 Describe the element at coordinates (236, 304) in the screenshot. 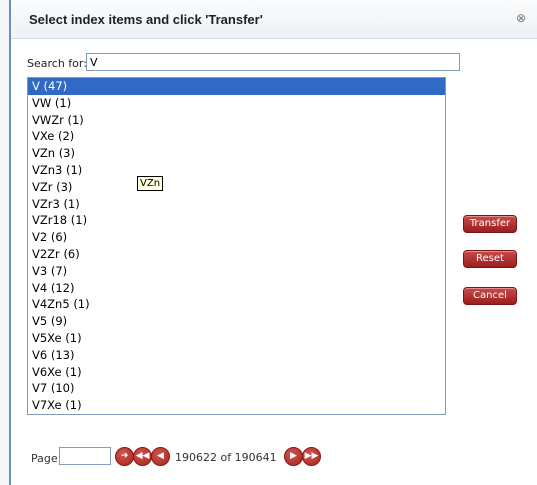

I see `list-item: V4Zn5 (1)` at that location.